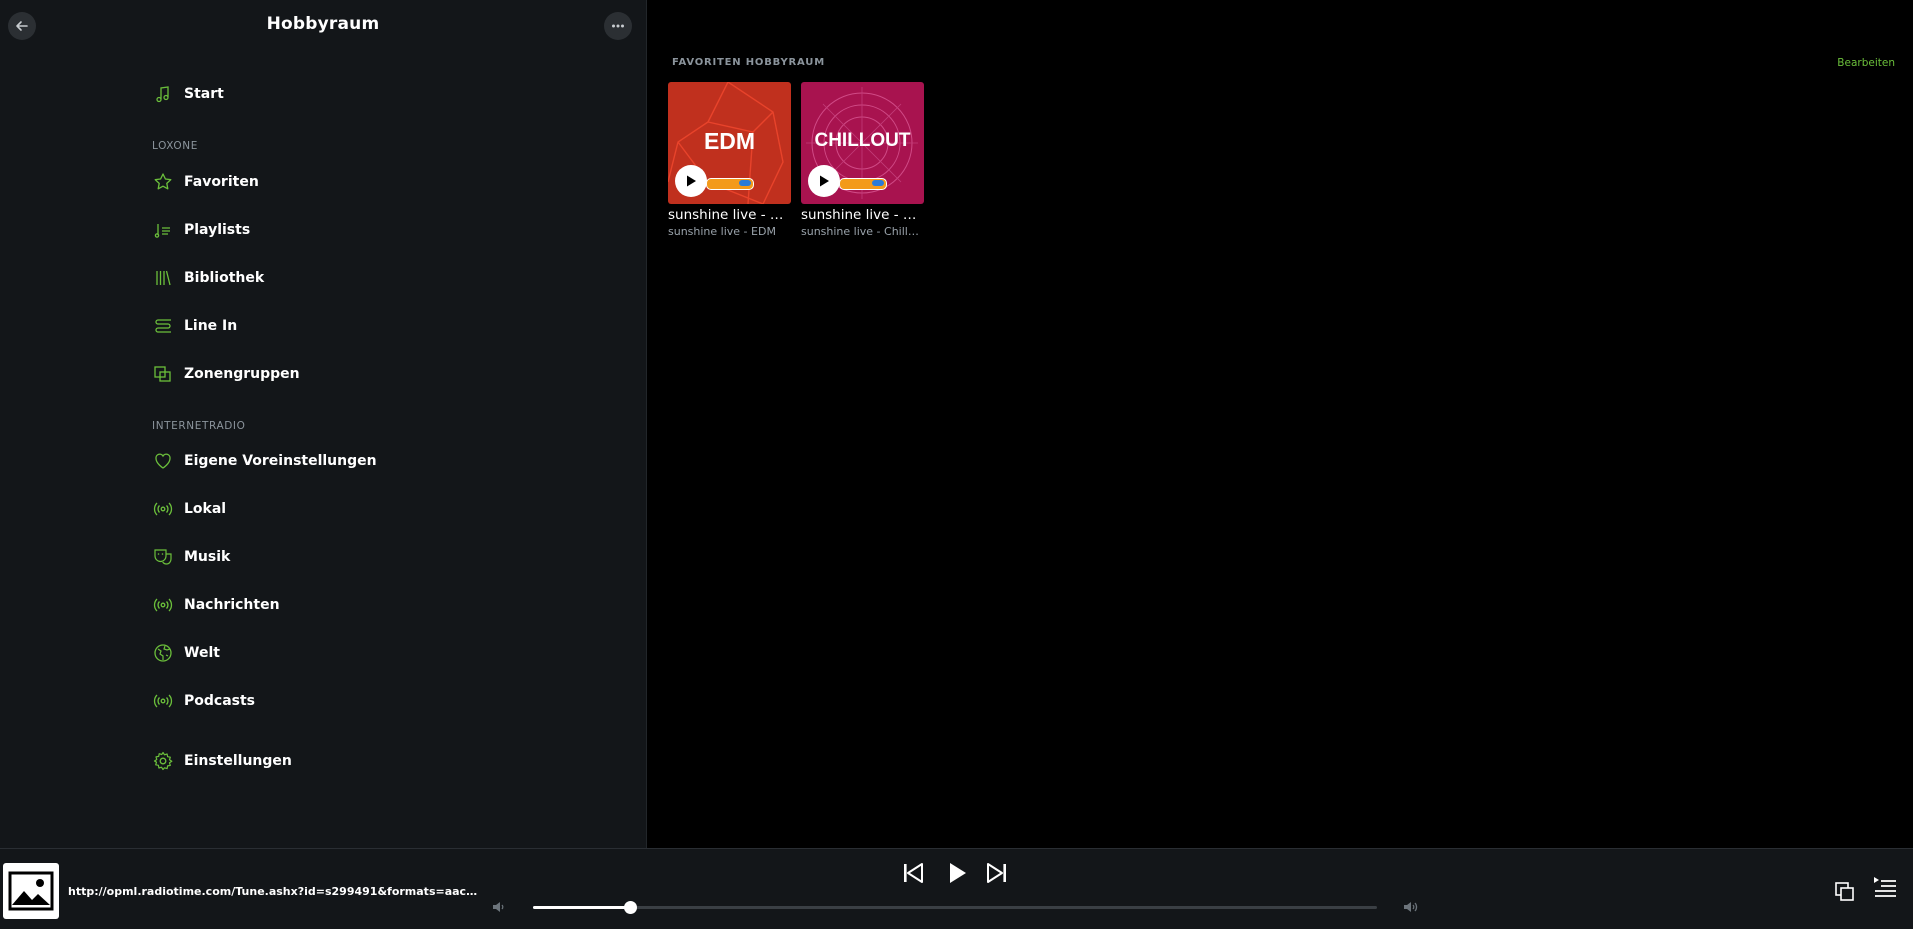 This screenshot has width=1913, height=929. Describe the element at coordinates (362, 605) in the screenshot. I see `sidebar-item-nachrichten: Nachrichten` at that location.